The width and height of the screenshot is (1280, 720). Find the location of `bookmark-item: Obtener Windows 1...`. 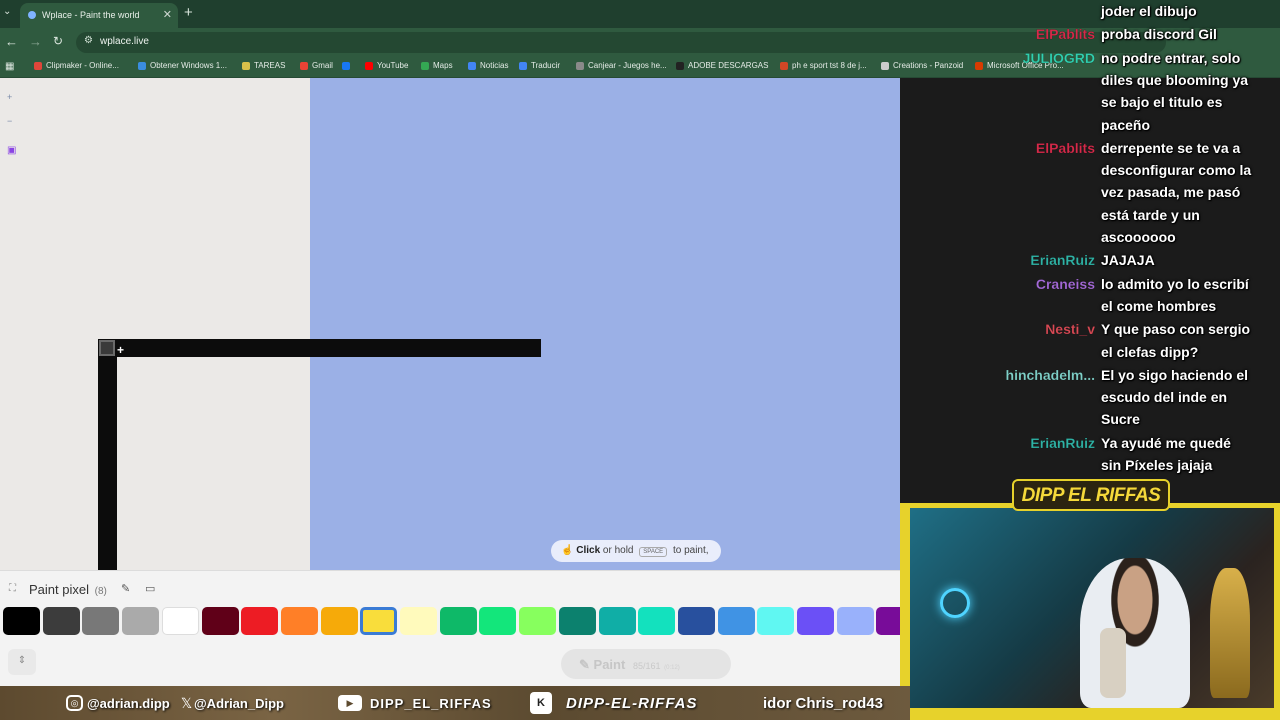

bookmark-item: Obtener Windows 1... is located at coordinates (182, 68).